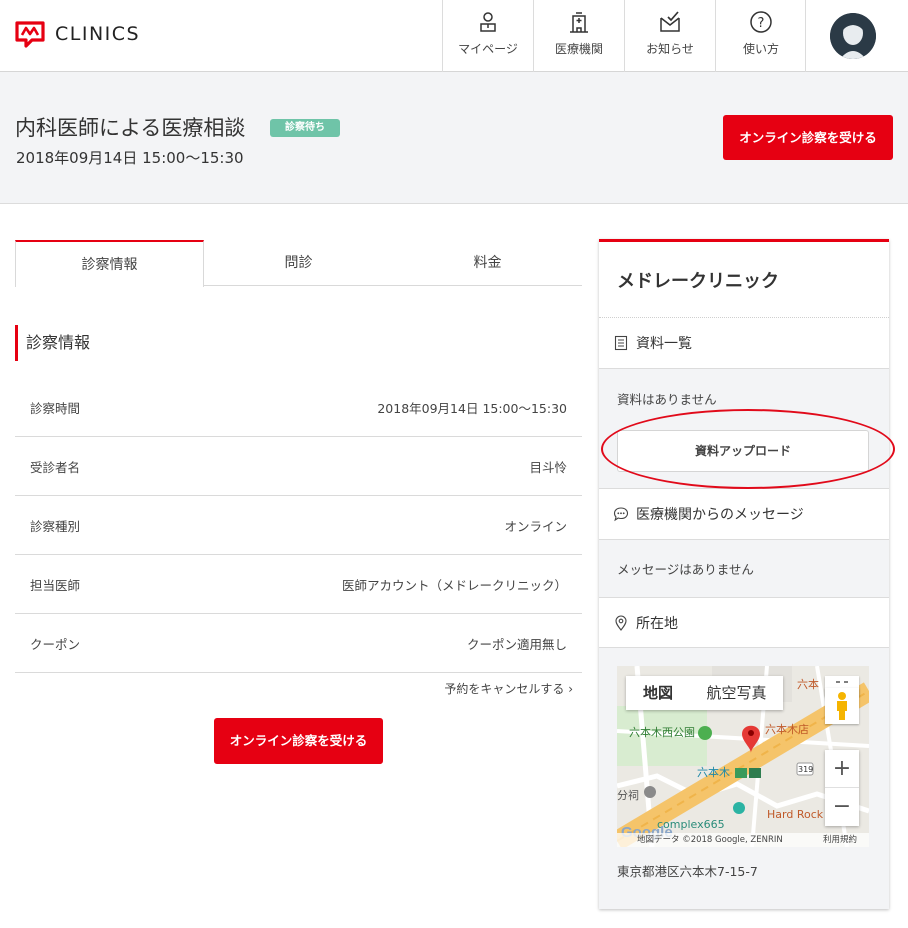  I want to click on info-label: 診察種別, so click(55, 526).